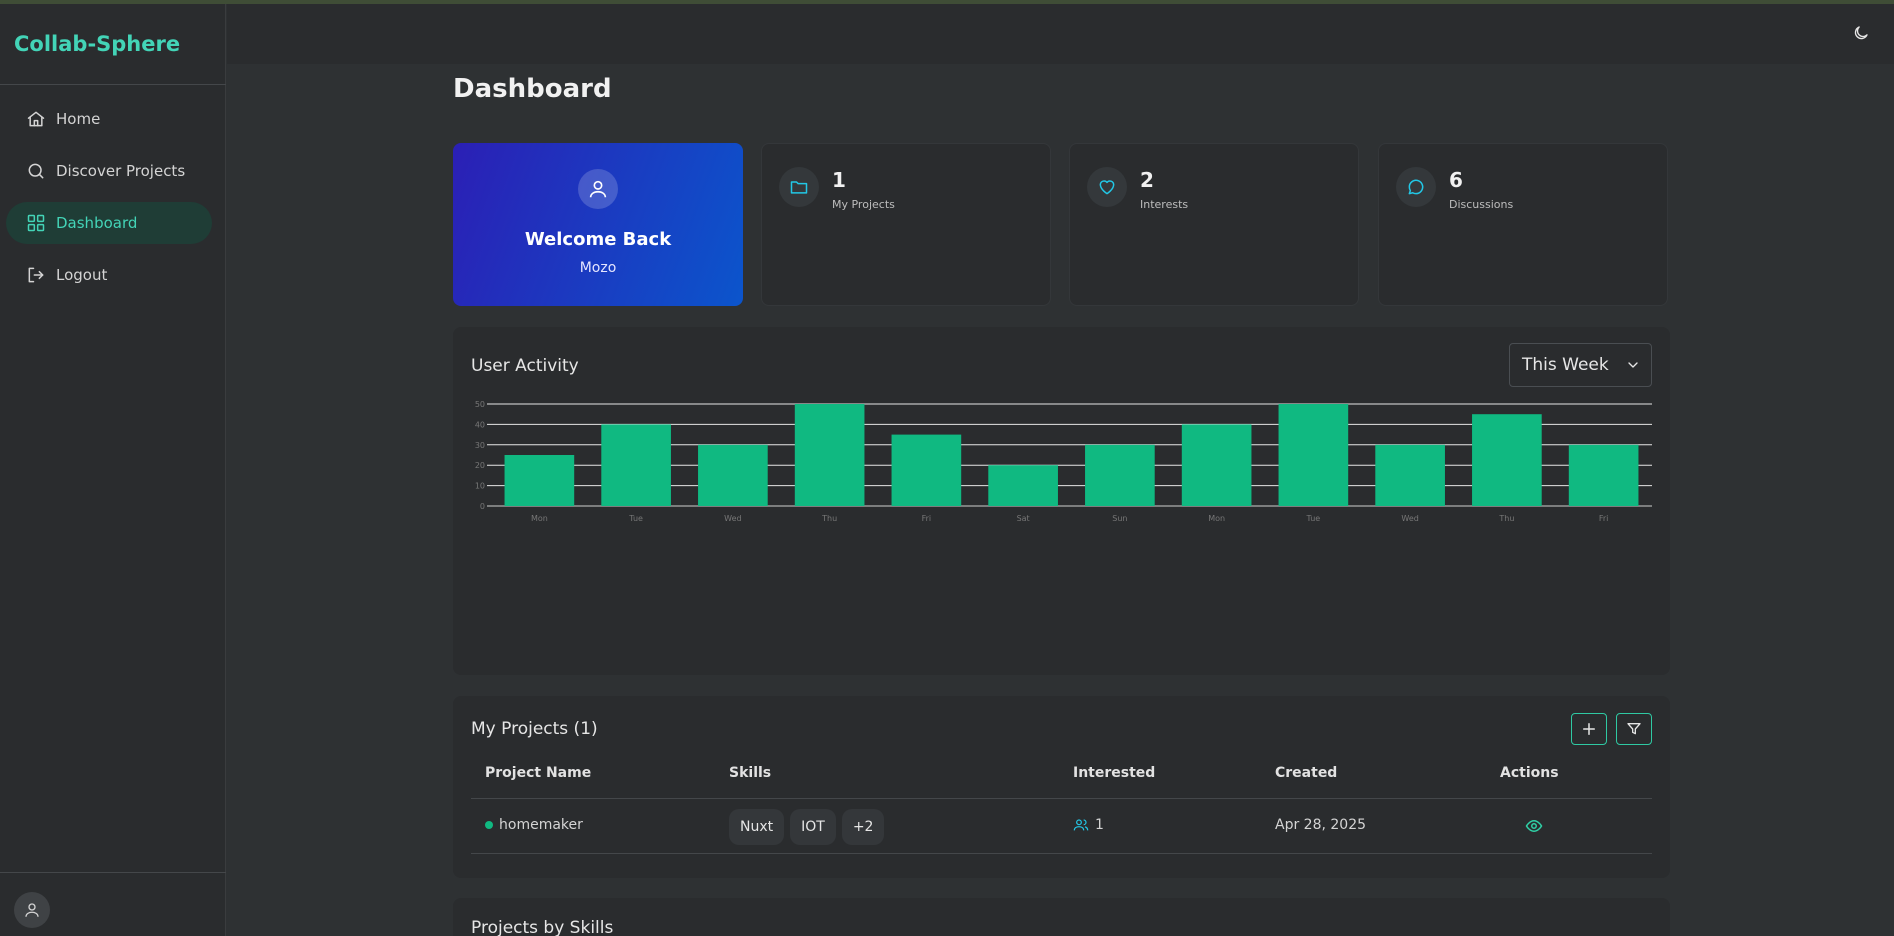 Image resolution: width=1894 pixels, height=936 pixels. Describe the element at coordinates (538, 773) in the screenshot. I see `column-header: Project Name` at that location.